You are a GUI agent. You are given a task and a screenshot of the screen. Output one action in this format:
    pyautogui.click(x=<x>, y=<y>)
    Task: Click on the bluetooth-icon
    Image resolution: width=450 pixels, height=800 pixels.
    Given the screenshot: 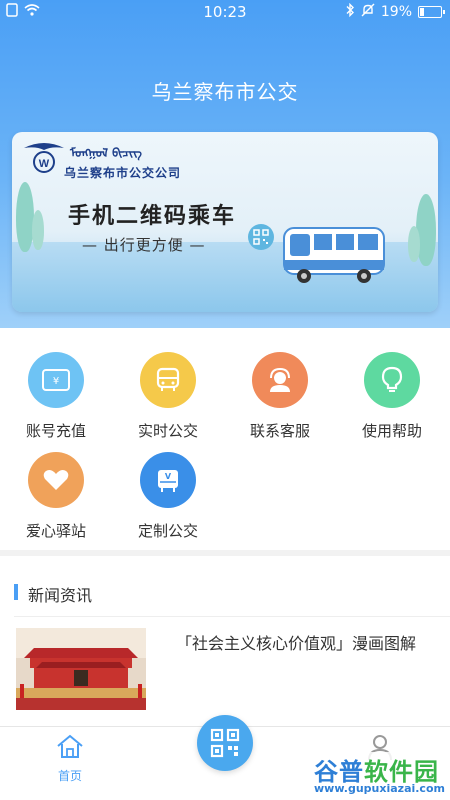 What is the action you would take?
    pyautogui.click(x=350, y=11)
    